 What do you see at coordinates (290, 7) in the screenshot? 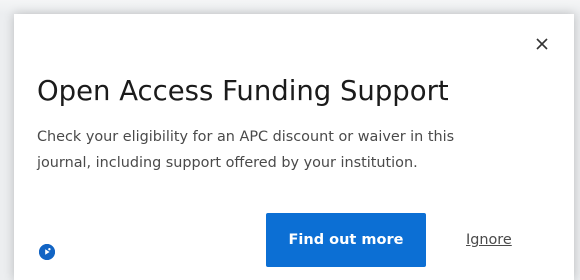
I see `top-bar-shadow` at bounding box center [290, 7].